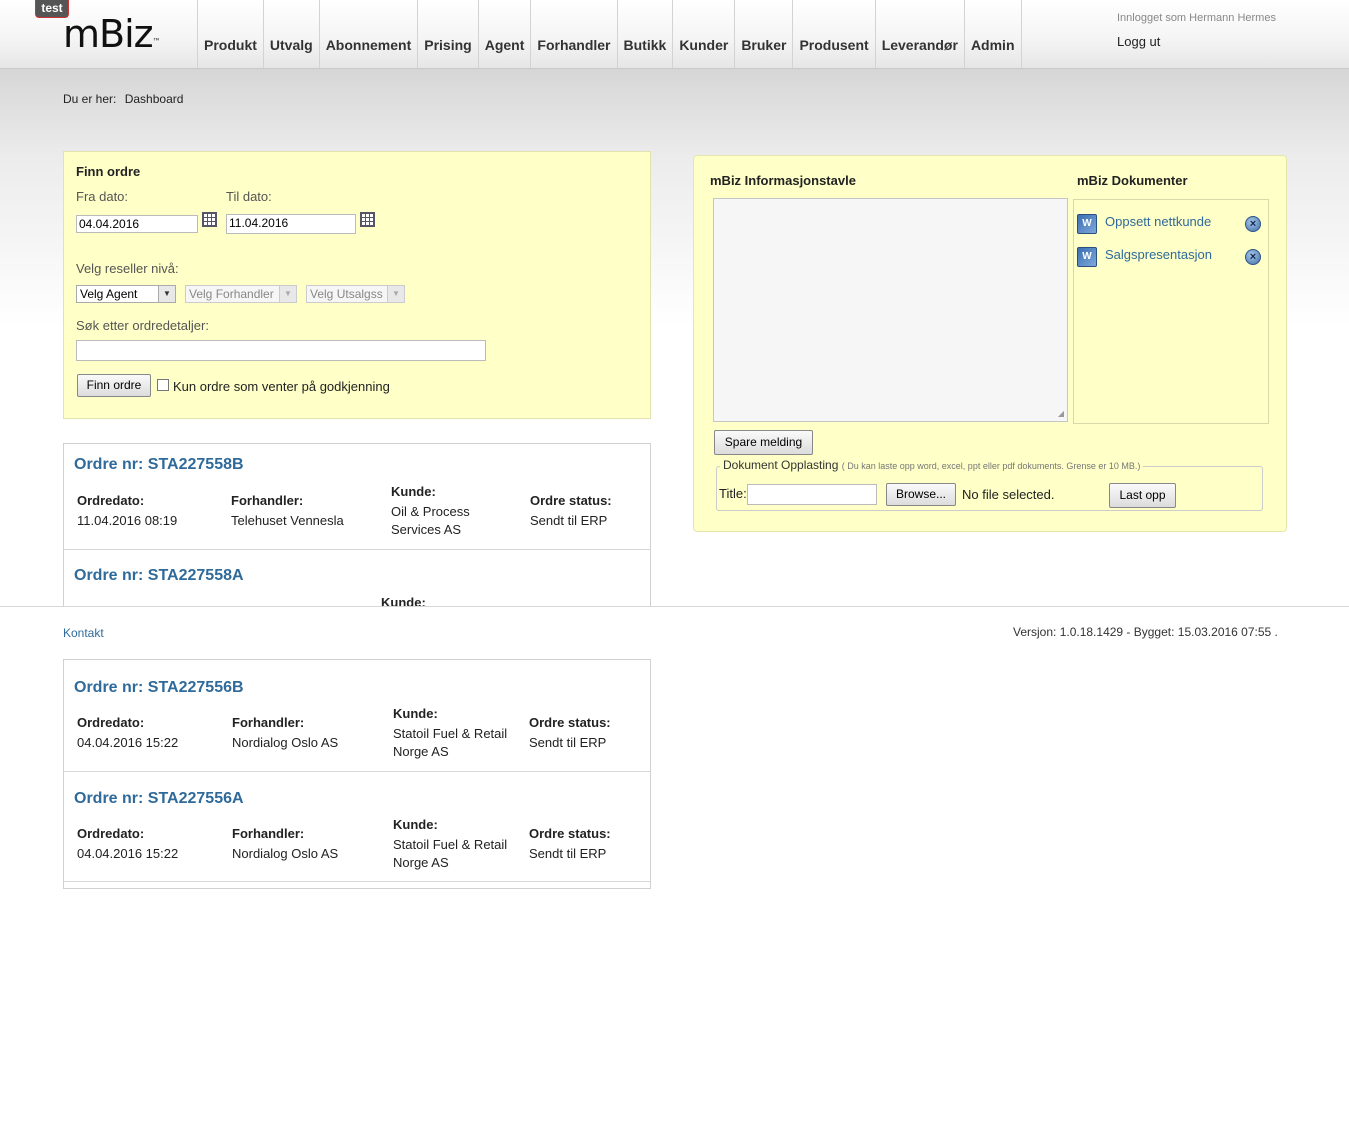  What do you see at coordinates (368, 34) in the screenshot?
I see `nav-abonnement: Abonnement` at bounding box center [368, 34].